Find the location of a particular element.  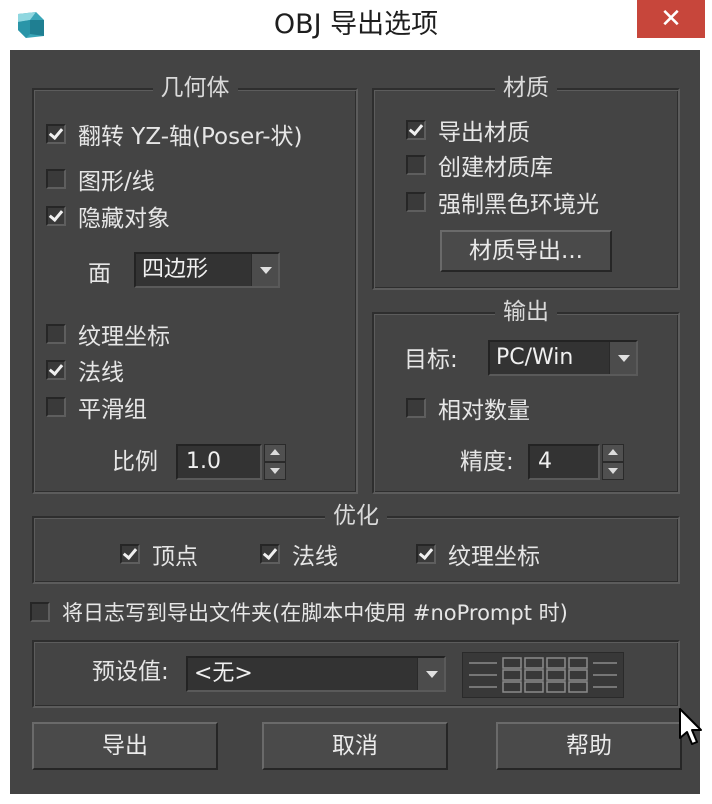

presets-label: 预设值: is located at coordinates (130, 672).